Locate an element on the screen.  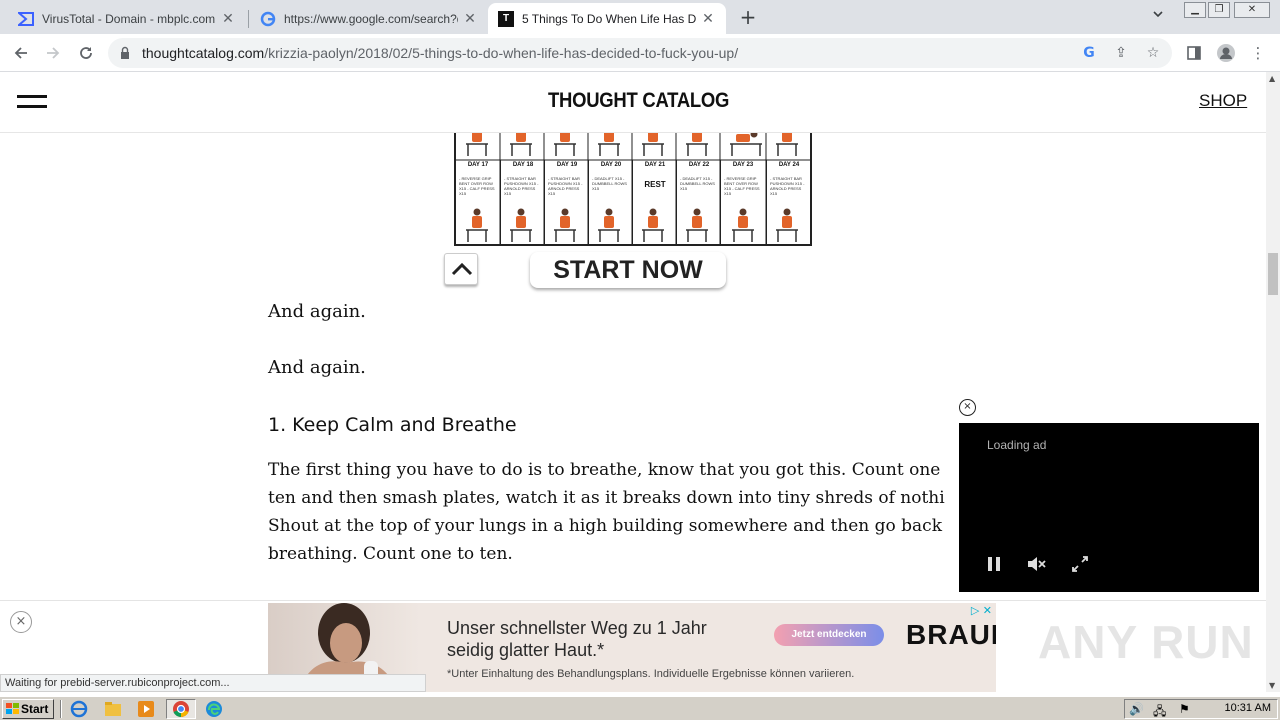
start-label: Start is located at coordinates (35, 709).